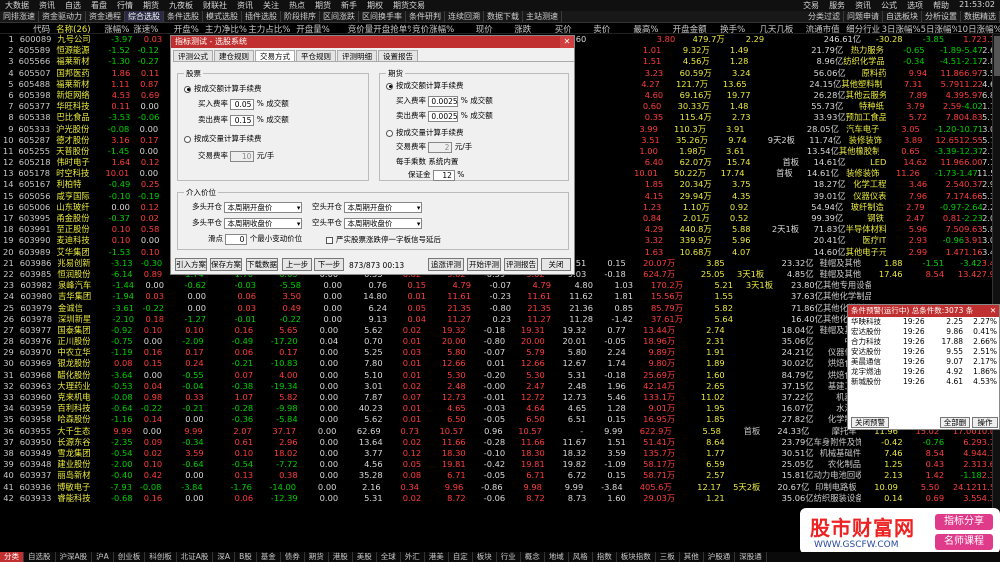  Describe the element at coordinates (512, 28) in the screenshot. I see `column-header: 涨跌` at that location.